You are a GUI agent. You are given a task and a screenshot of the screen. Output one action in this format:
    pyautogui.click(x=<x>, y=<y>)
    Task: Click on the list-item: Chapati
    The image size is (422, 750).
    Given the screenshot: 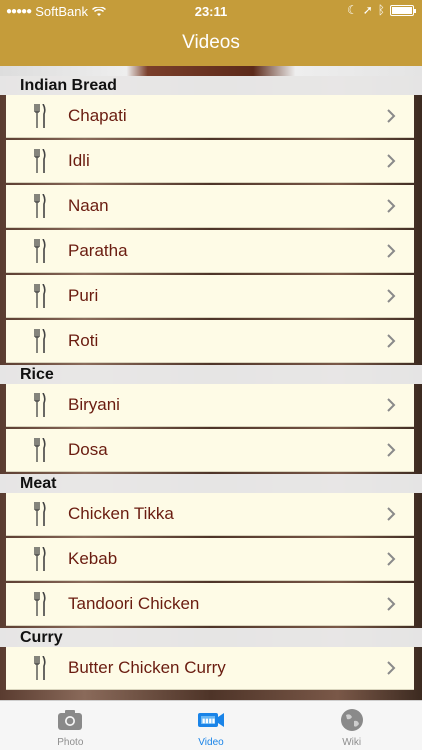 What is the action you would take?
    pyautogui.click(x=211, y=117)
    